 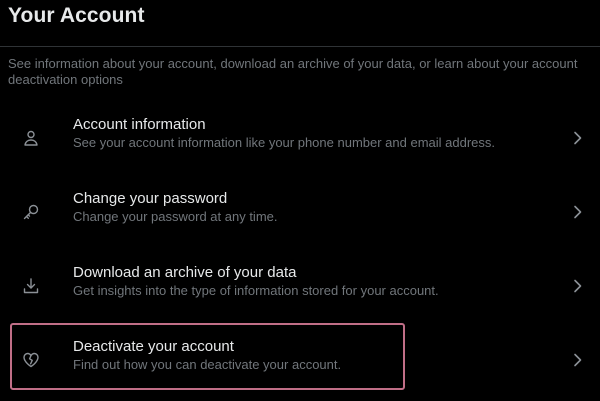 I want to click on person-icon, so click(x=31, y=138).